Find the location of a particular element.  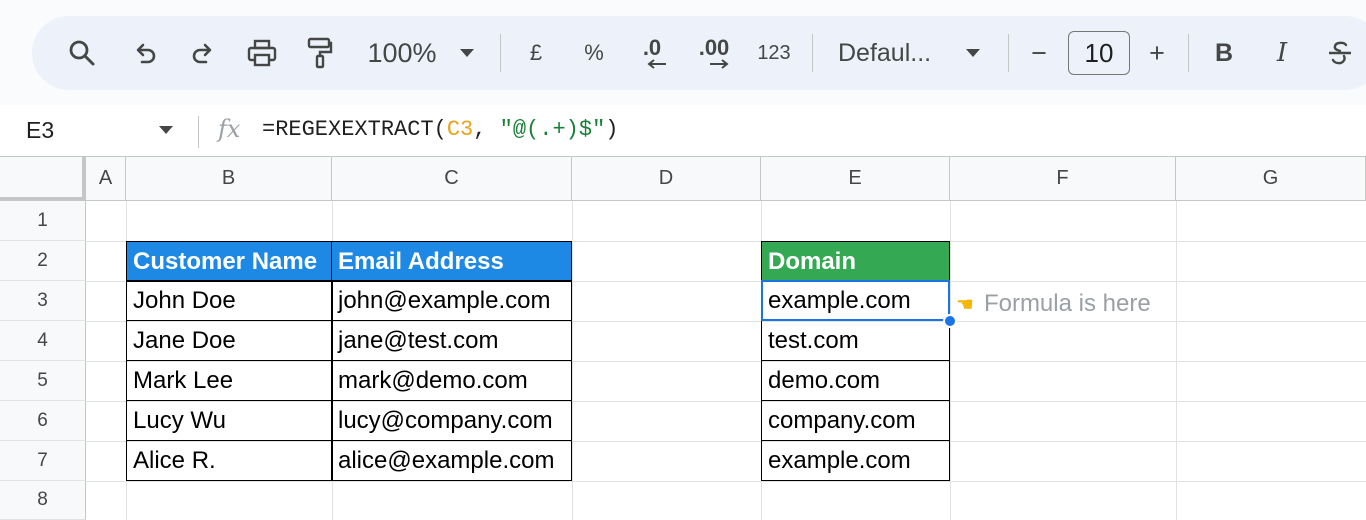

paint-roller-icon is located at coordinates (320, 53).